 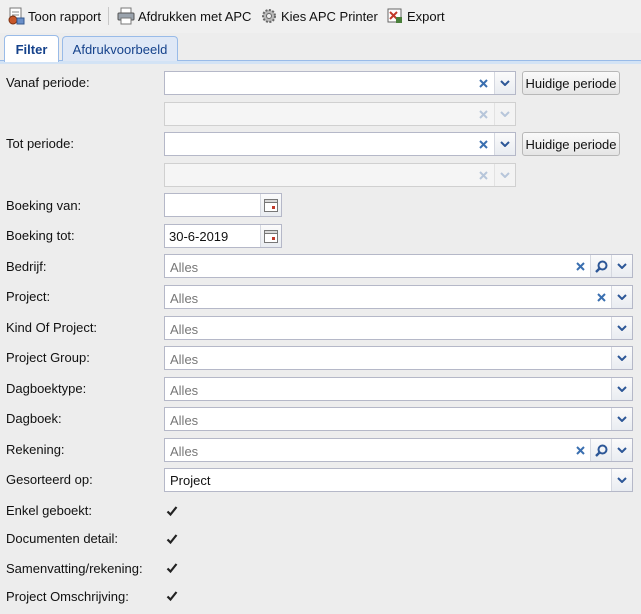 I want to click on project-clear-button, so click(x=601, y=297).